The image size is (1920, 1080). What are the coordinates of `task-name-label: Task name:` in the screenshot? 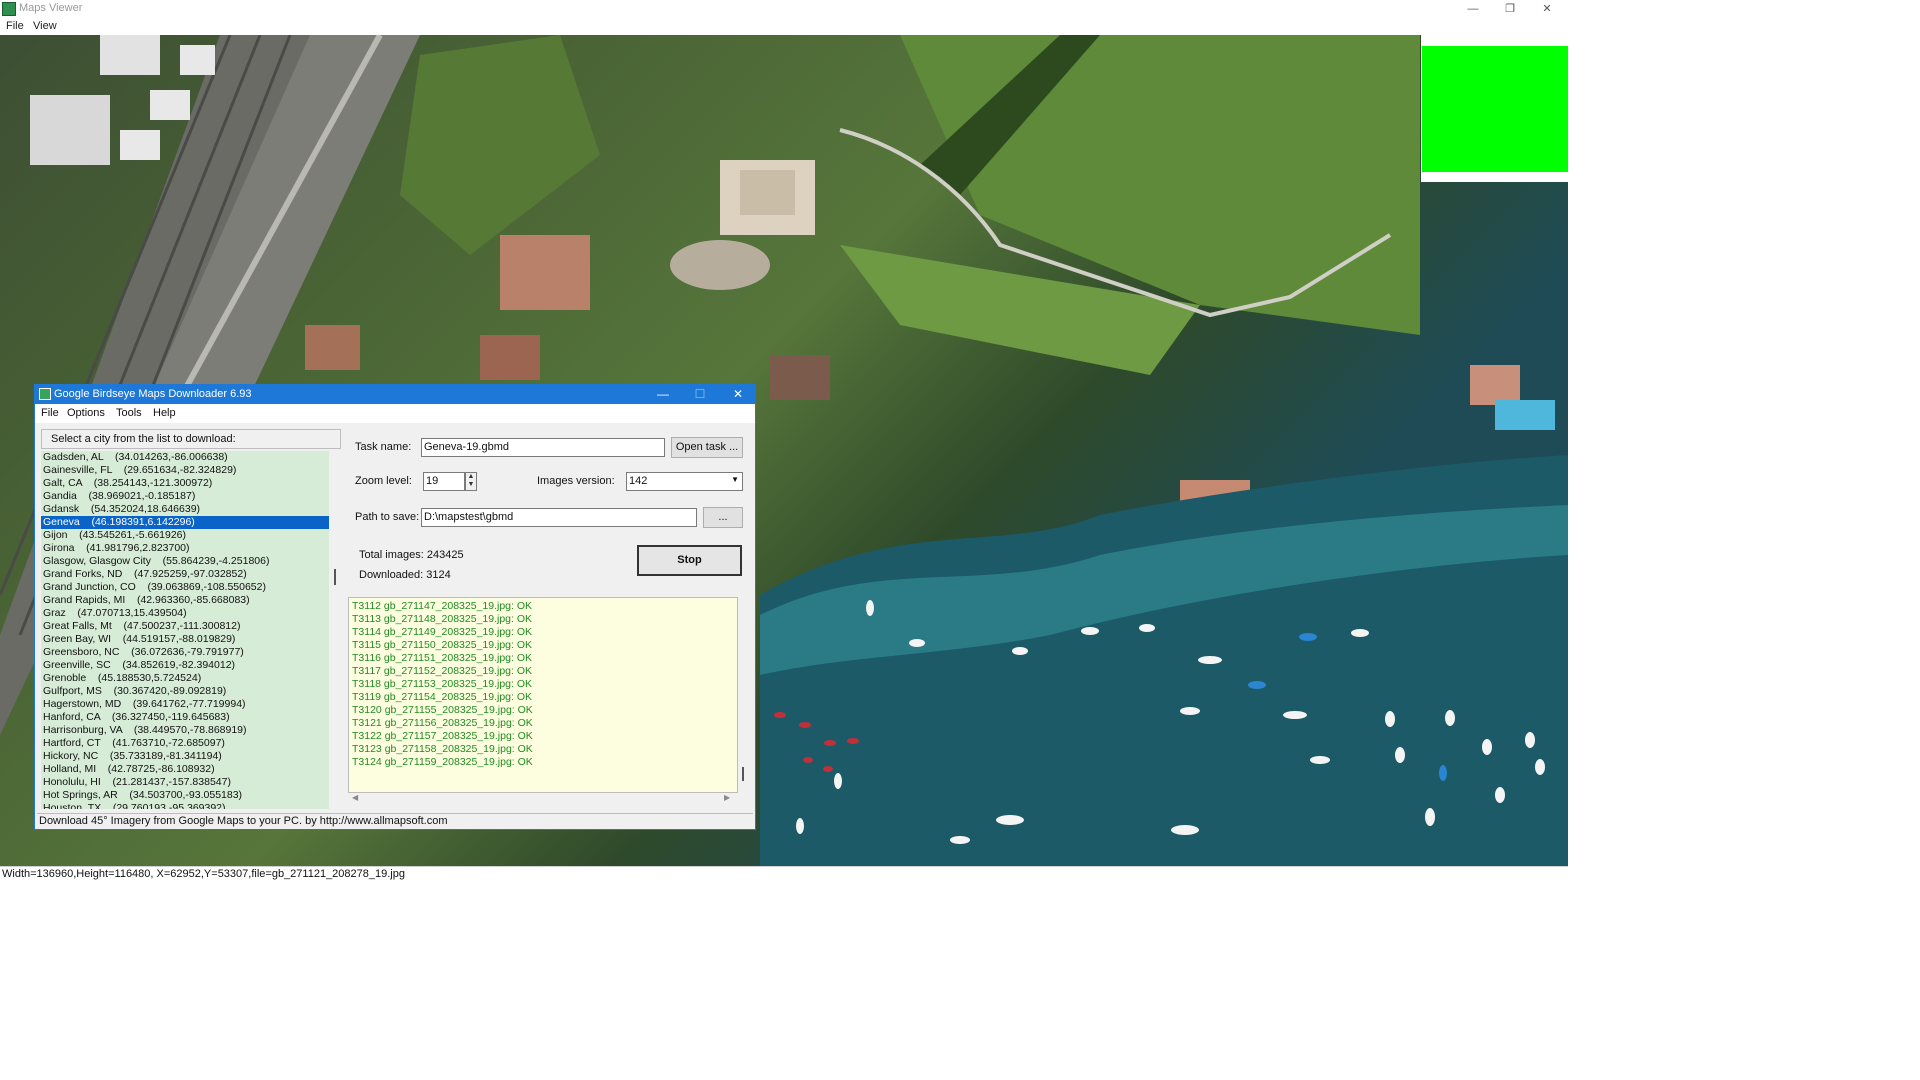 It's located at (383, 447).